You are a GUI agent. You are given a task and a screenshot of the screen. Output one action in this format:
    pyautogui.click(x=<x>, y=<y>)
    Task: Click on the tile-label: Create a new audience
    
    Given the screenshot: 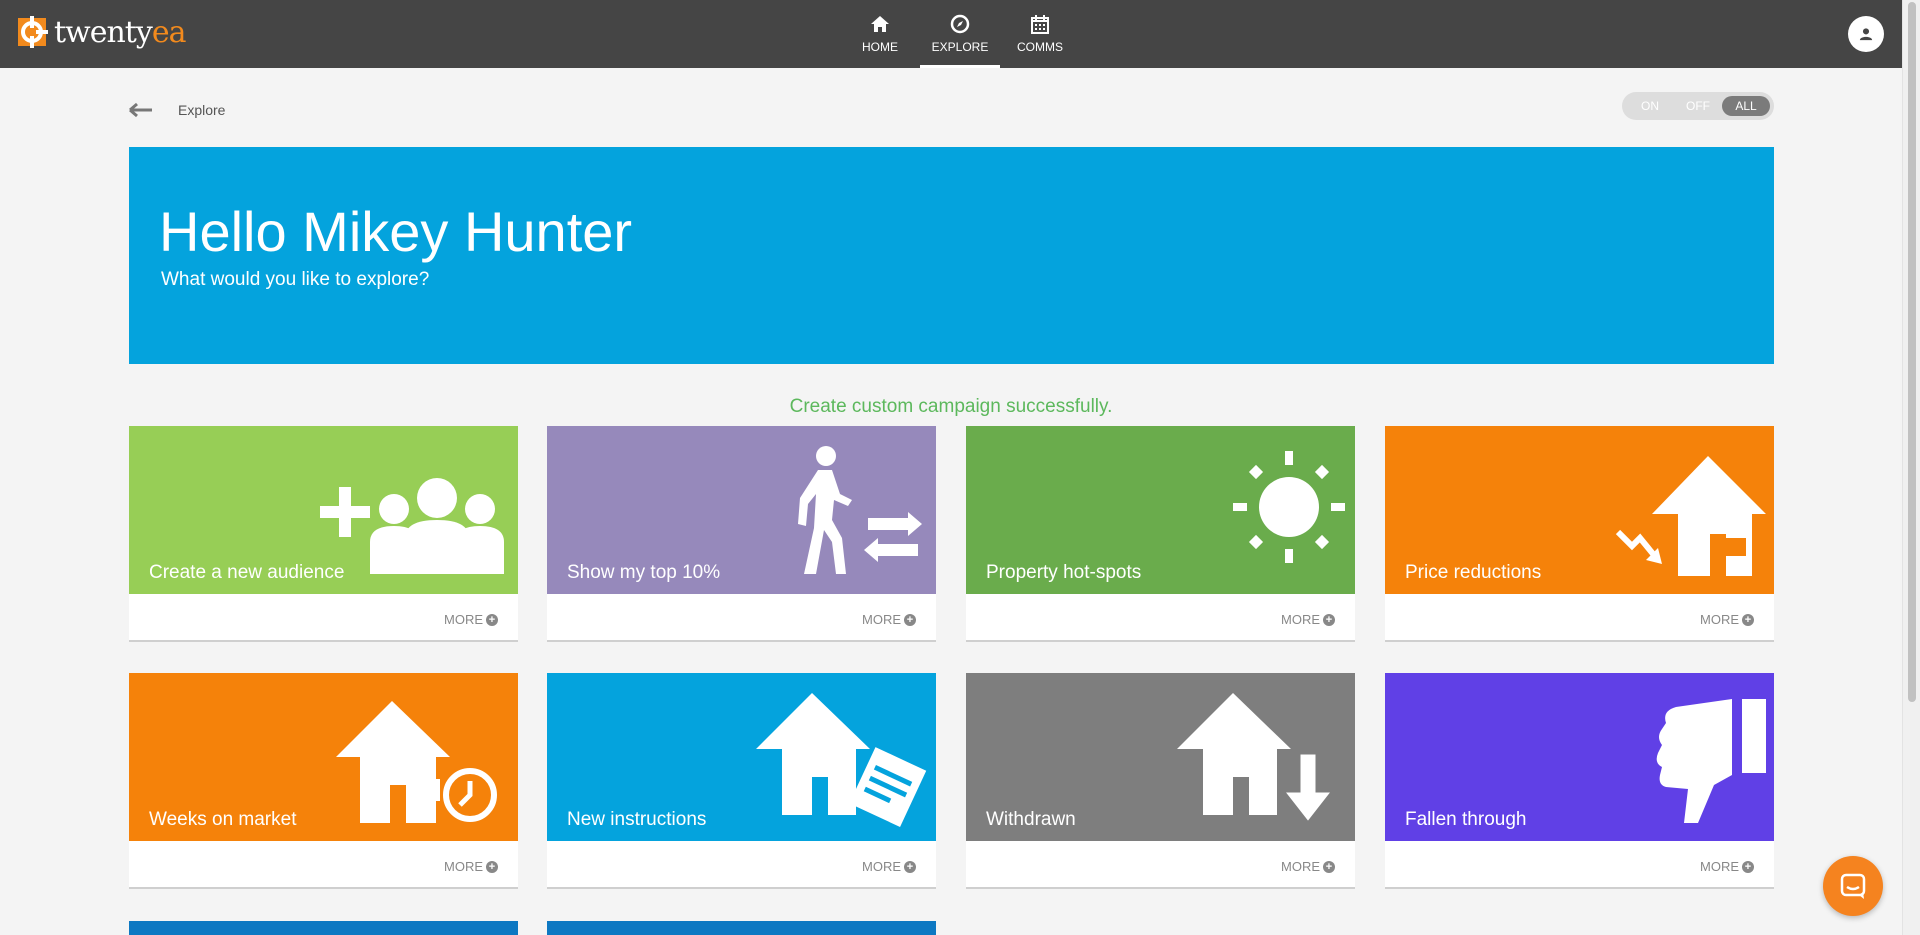 What is the action you would take?
    pyautogui.click(x=247, y=572)
    